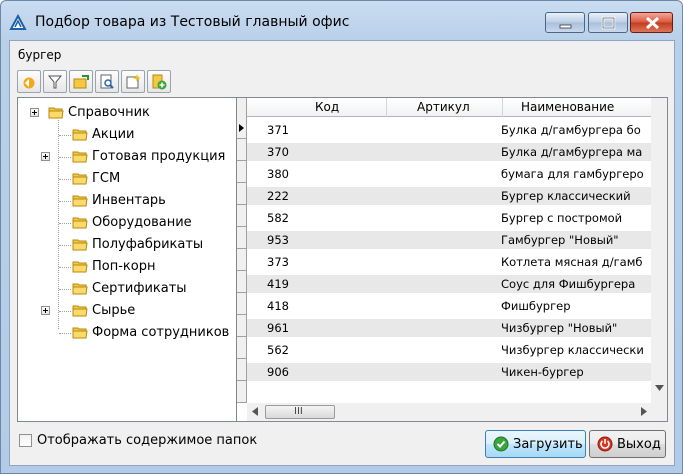 This screenshot has height=474, width=683. Describe the element at coordinates (449, 218) in the screenshot. I see `table-row: 582 Бургер с постромой` at that location.